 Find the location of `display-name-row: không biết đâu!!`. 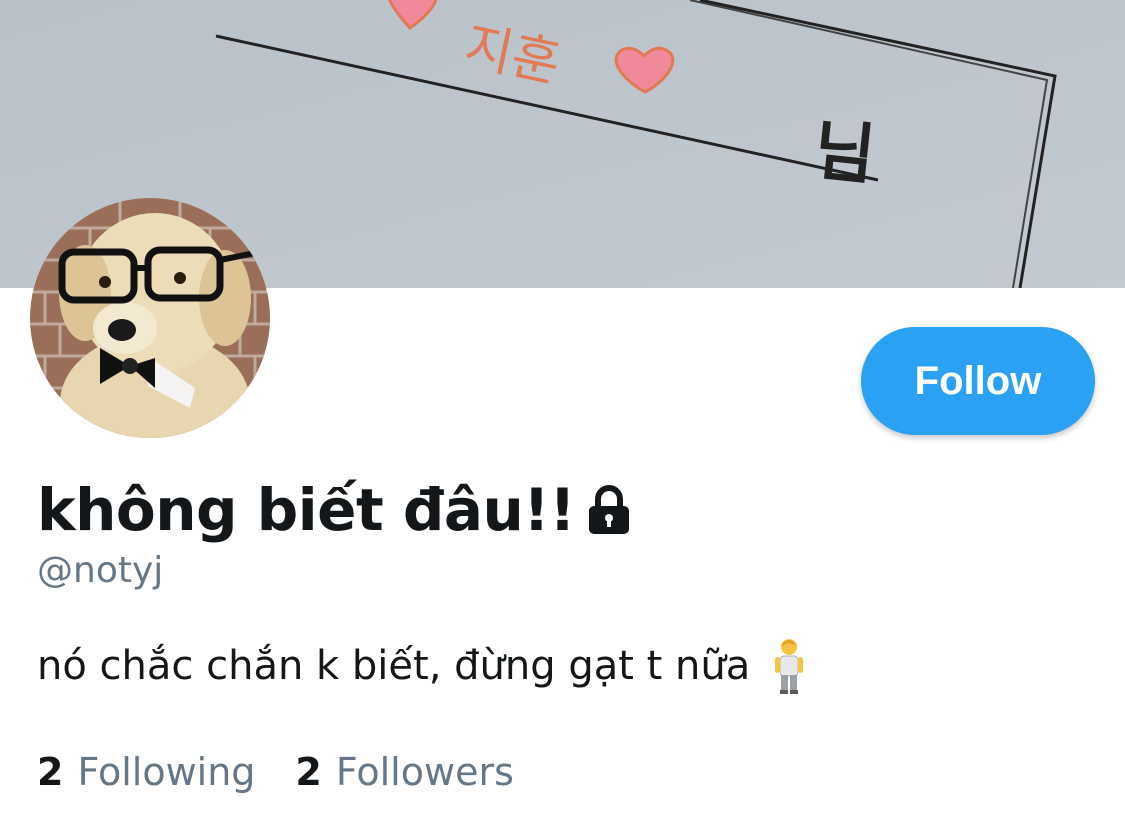

display-name-row: không biết đâu!! is located at coordinates (335, 510).